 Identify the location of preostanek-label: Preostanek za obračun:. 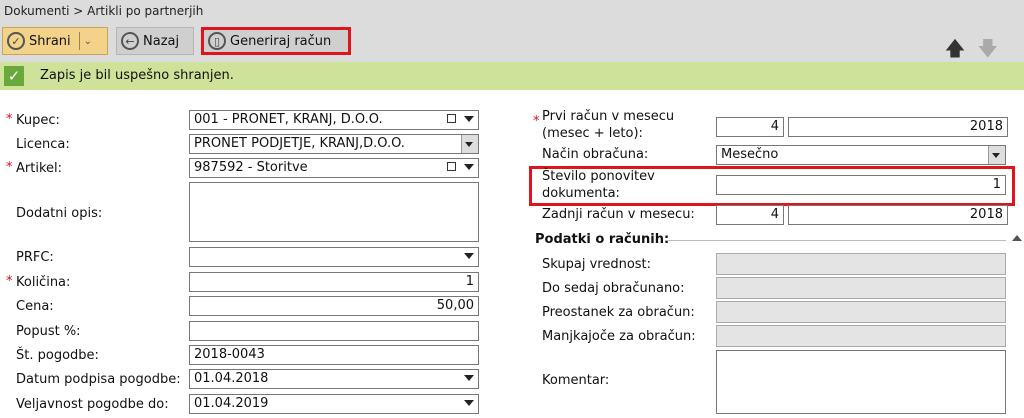
(618, 312).